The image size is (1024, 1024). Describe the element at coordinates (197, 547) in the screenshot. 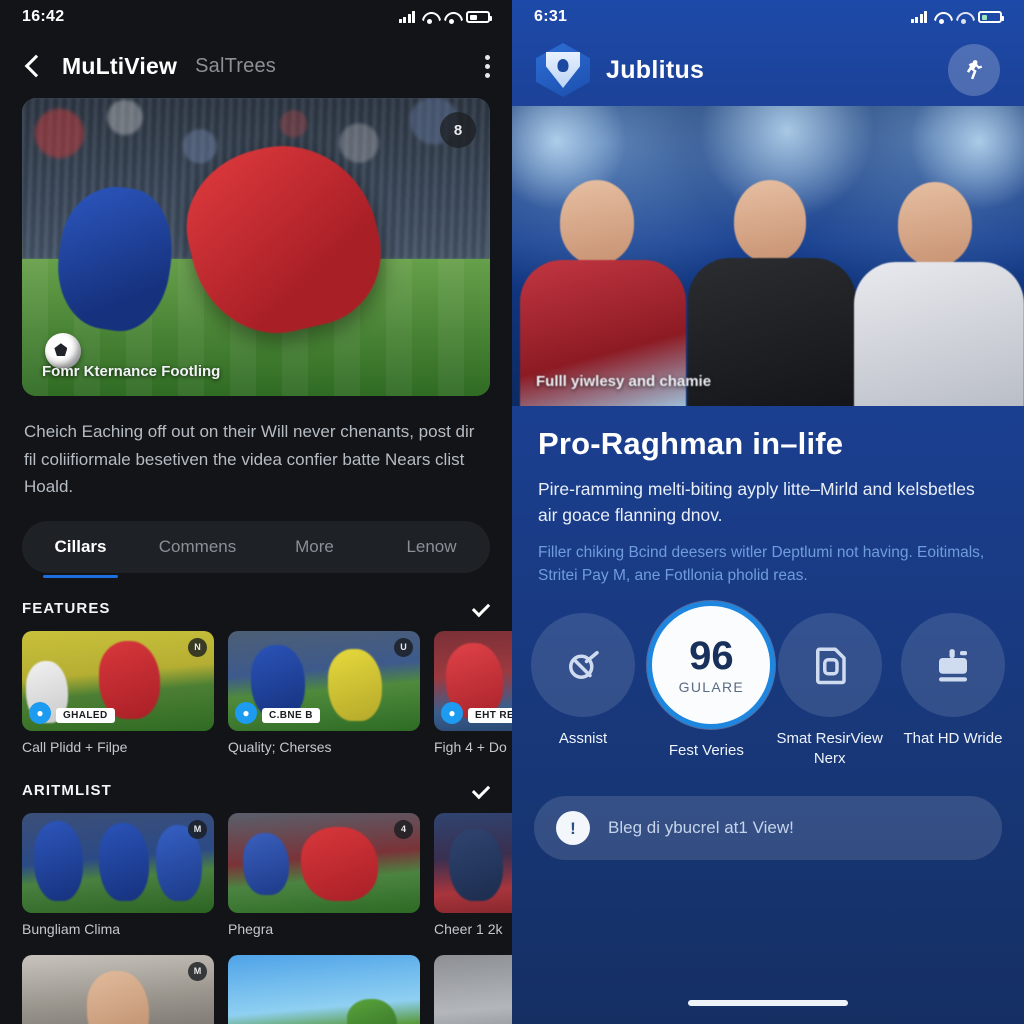

I see `tab-commens: Commens` at that location.